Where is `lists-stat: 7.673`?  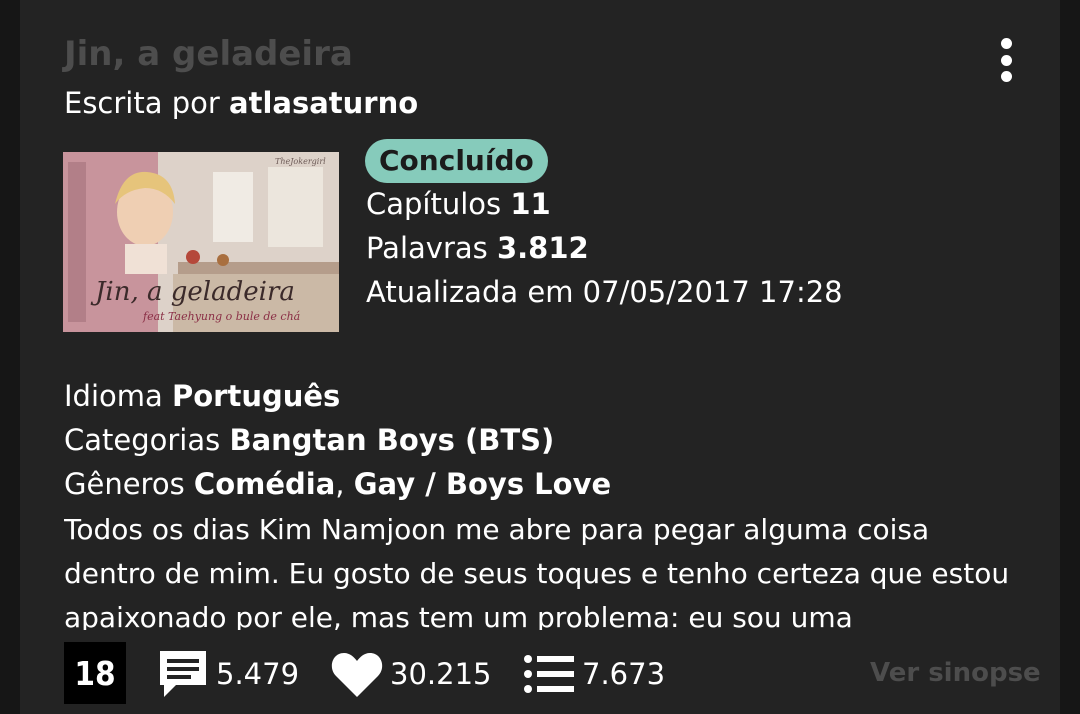 lists-stat: 7.673 is located at coordinates (593, 674).